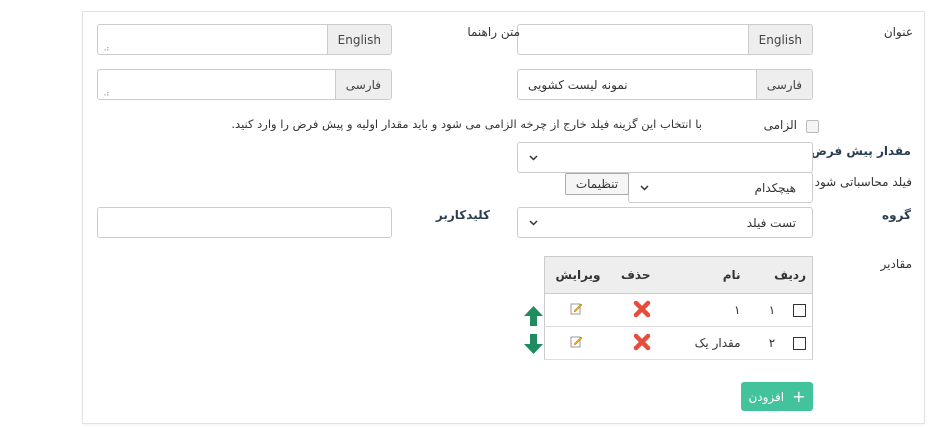  Describe the element at coordinates (637, 84) in the screenshot. I see `title-farsi-input: نمونه لیست کشویی` at that location.